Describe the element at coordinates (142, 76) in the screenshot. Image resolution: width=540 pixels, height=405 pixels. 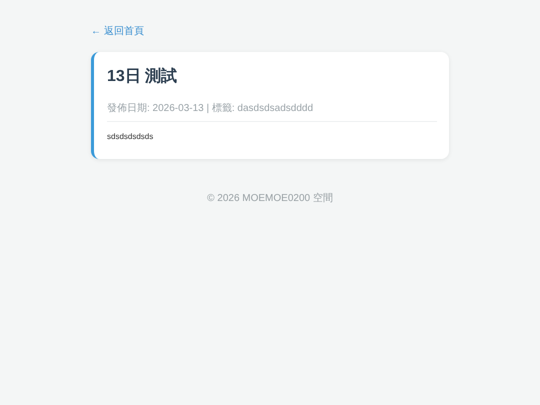
I see `post-title: 13日 測試` at that location.